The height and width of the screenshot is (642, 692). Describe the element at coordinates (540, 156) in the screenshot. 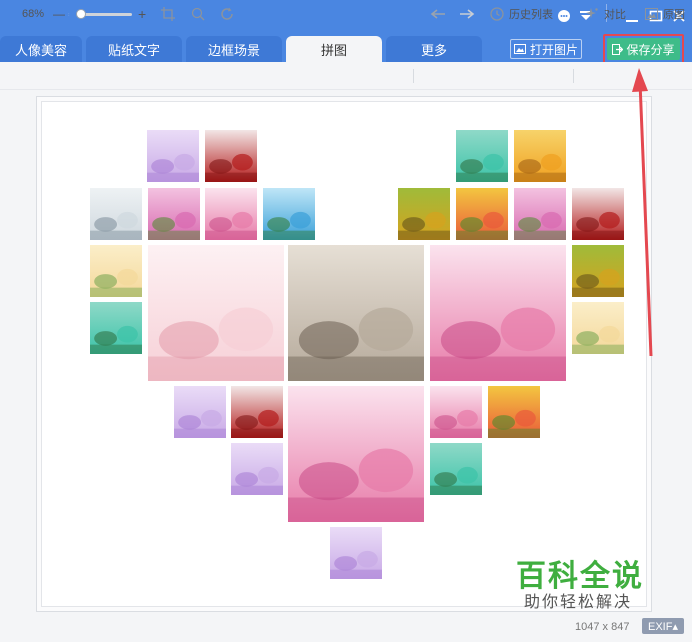

I see `photo-autumn-tree` at that location.